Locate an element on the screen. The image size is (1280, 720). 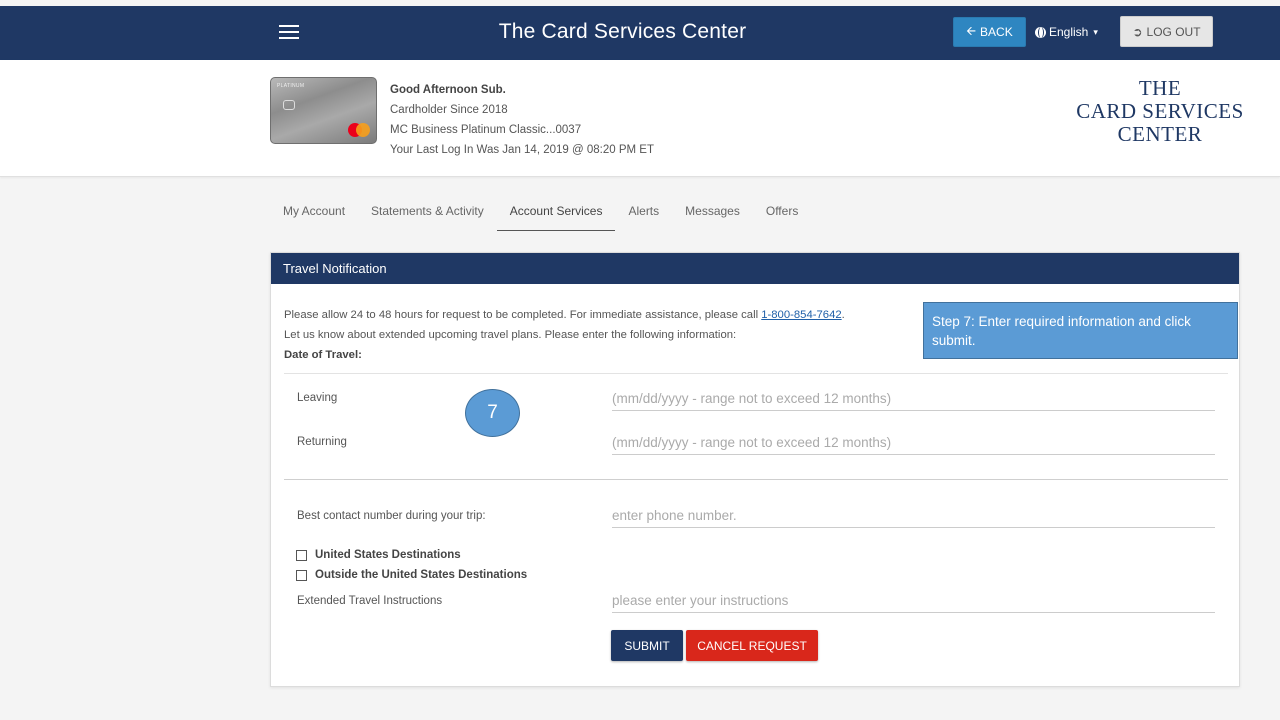
brand-logo: THE CARD SERVICES CENTER is located at coordinates (1160, 111).